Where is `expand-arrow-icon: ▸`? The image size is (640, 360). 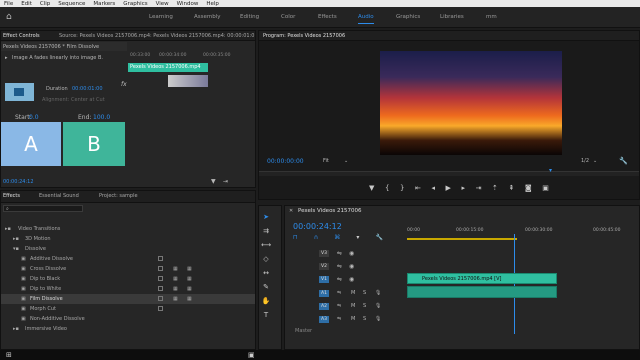
expand-arrow-icon: ▸ is located at coordinates (6, 58).